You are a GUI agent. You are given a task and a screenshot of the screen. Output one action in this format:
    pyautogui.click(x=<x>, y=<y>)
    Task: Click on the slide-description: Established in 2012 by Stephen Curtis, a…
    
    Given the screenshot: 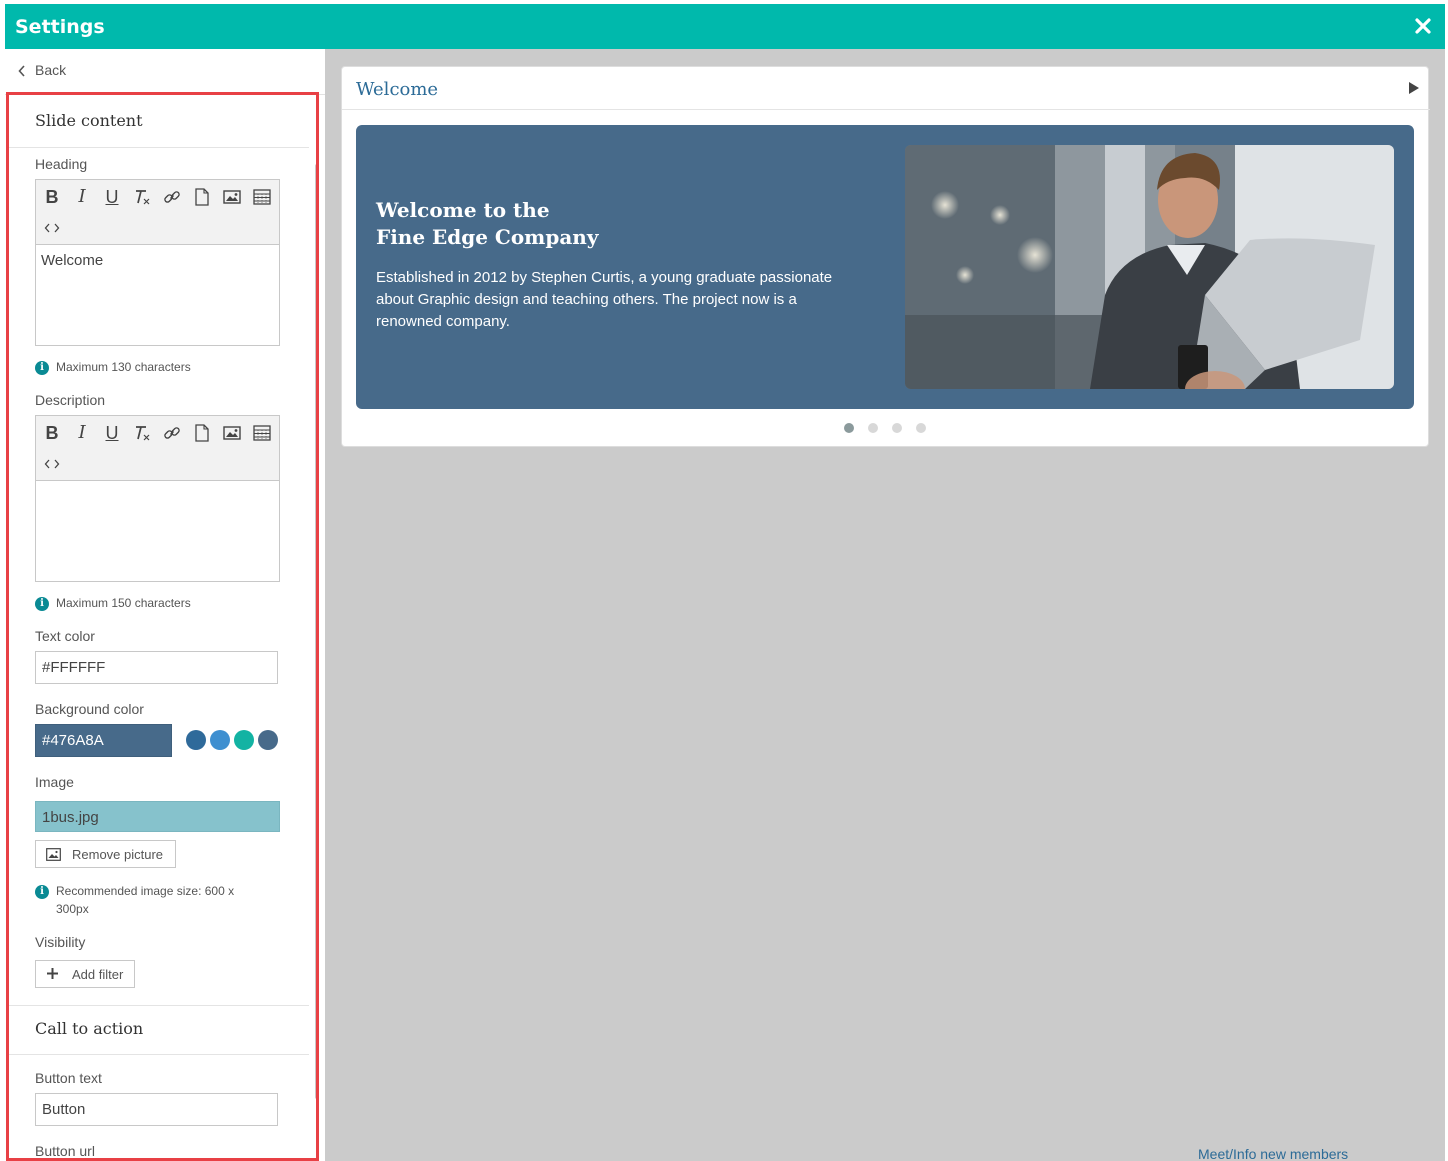 What is the action you would take?
    pyautogui.click(x=604, y=299)
    